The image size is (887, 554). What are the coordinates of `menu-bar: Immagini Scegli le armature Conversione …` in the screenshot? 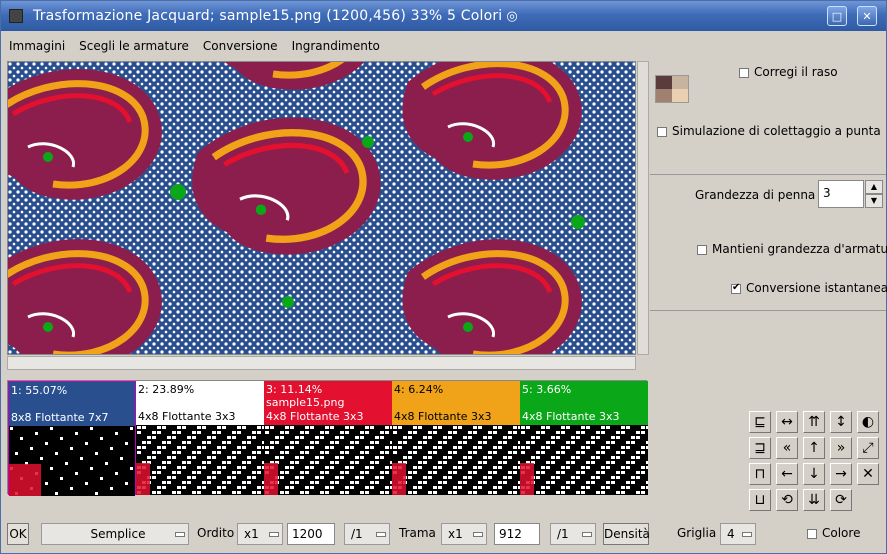 It's located at (443, 46).